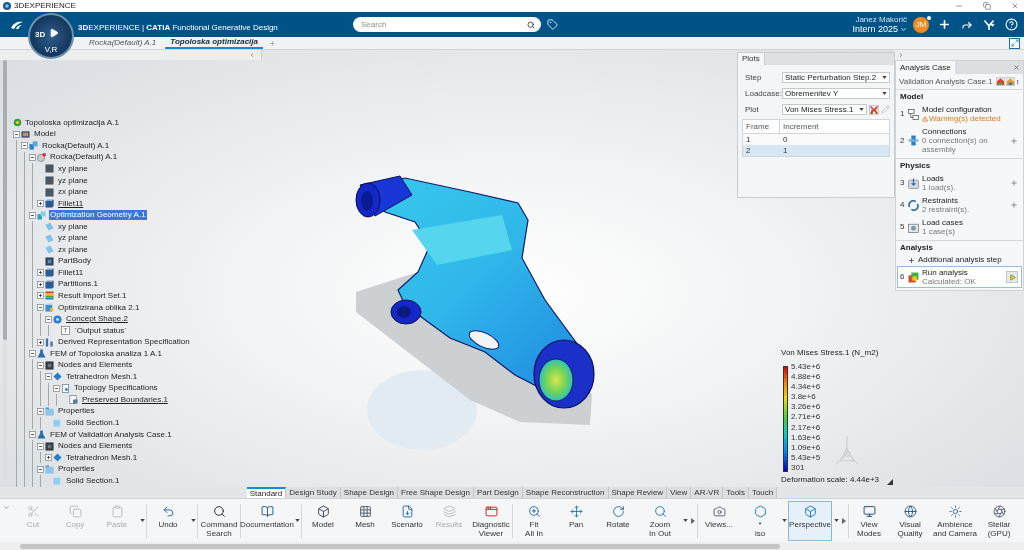 The height and width of the screenshot is (550, 1024). What do you see at coordinates (660, 520) in the screenshot?
I see `zoom-button: Zoom In Out` at bounding box center [660, 520].